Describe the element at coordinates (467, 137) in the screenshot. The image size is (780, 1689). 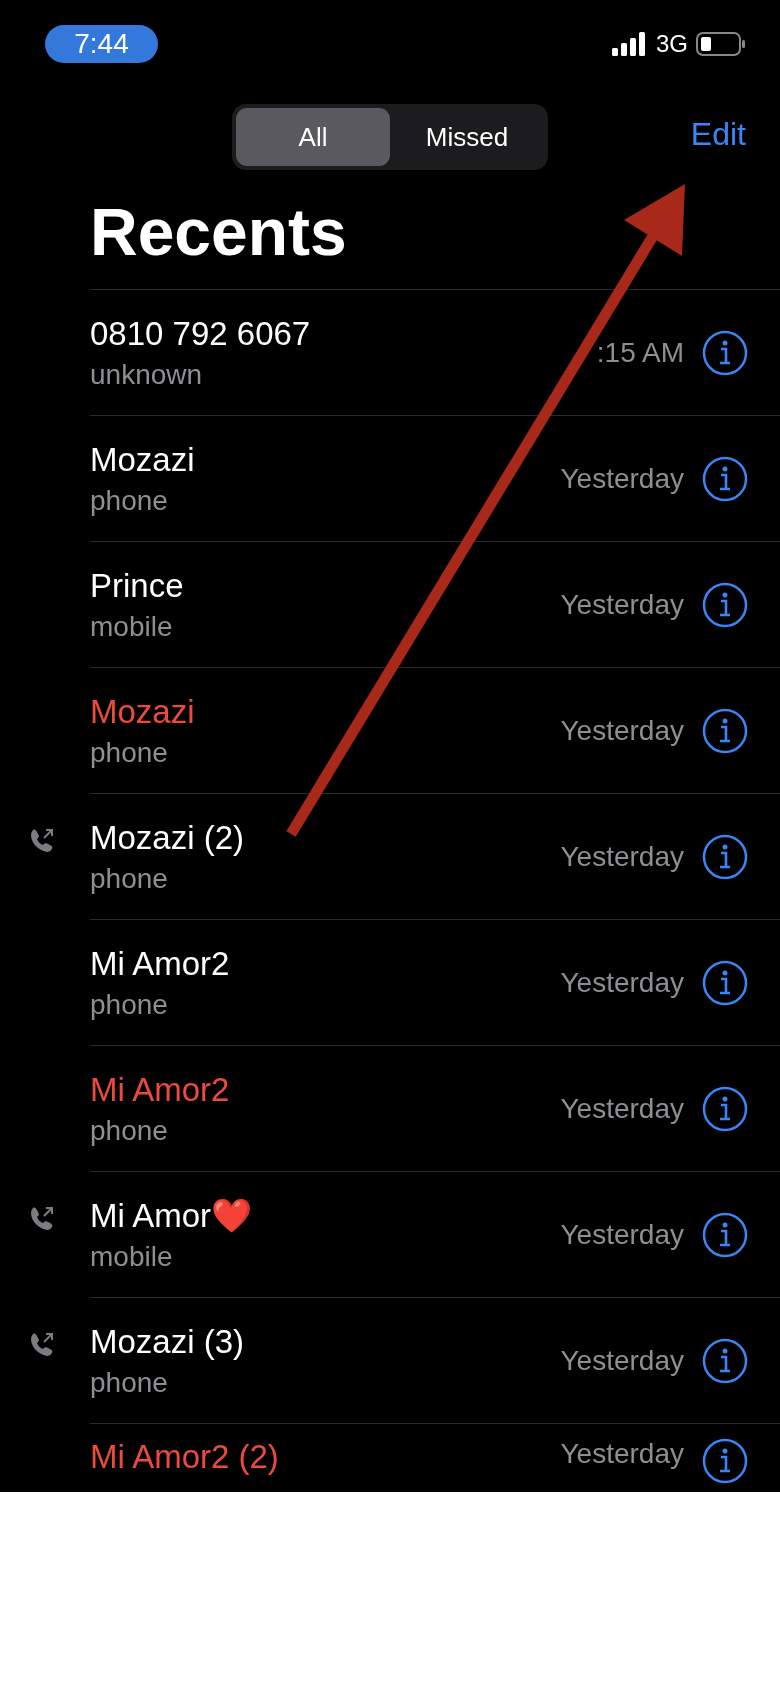
I see `segment-tab: Missed` at that location.